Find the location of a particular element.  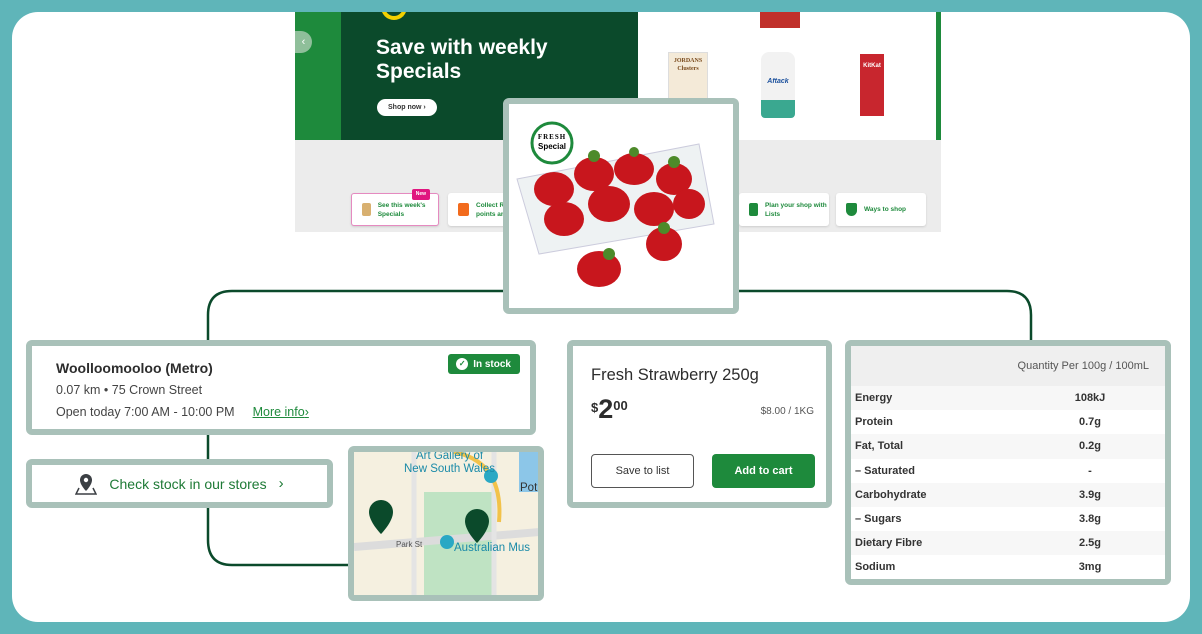

product-title: Fresh Strawberry 250g is located at coordinates (675, 375).